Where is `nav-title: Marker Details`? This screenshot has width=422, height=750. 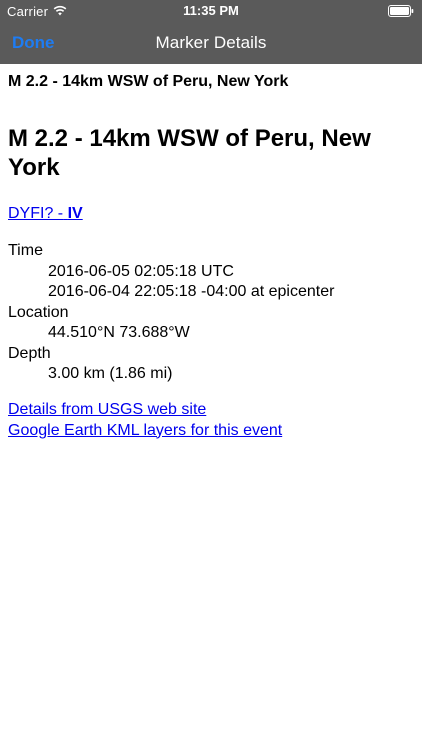
nav-title: Marker Details is located at coordinates (211, 42).